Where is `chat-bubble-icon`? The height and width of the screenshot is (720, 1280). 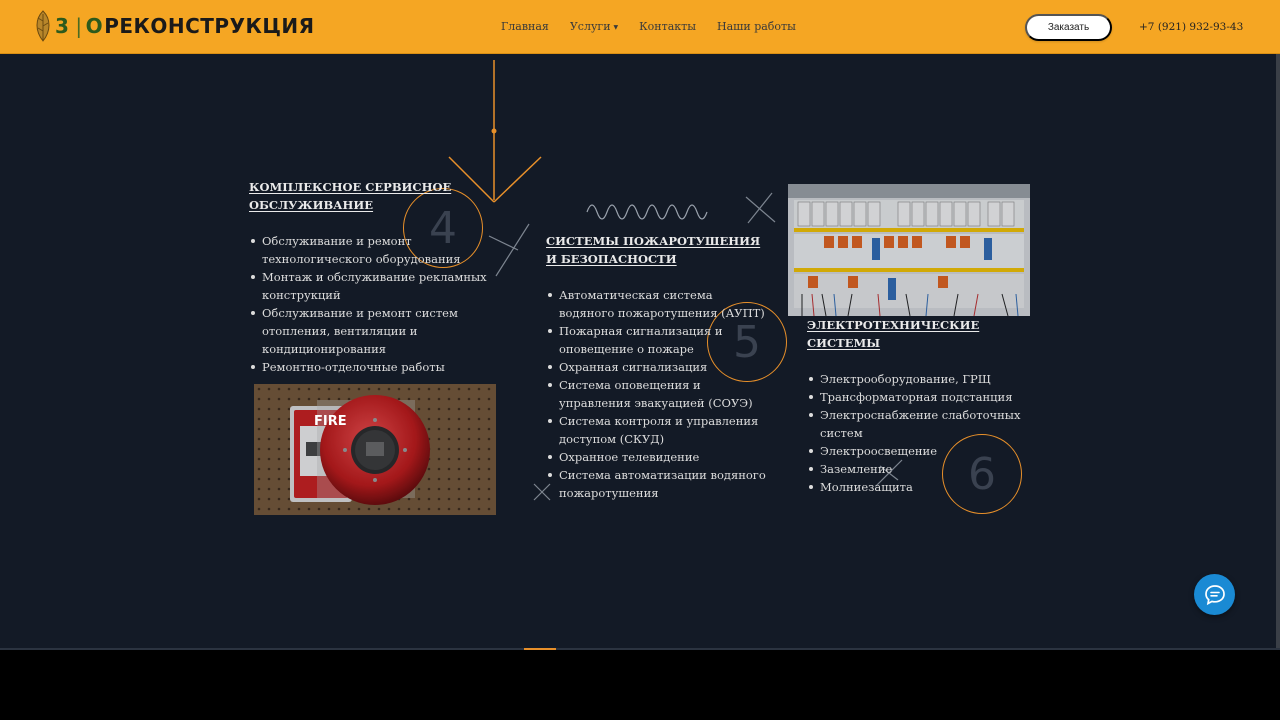 chat-bubble-icon is located at coordinates (1214, 594).